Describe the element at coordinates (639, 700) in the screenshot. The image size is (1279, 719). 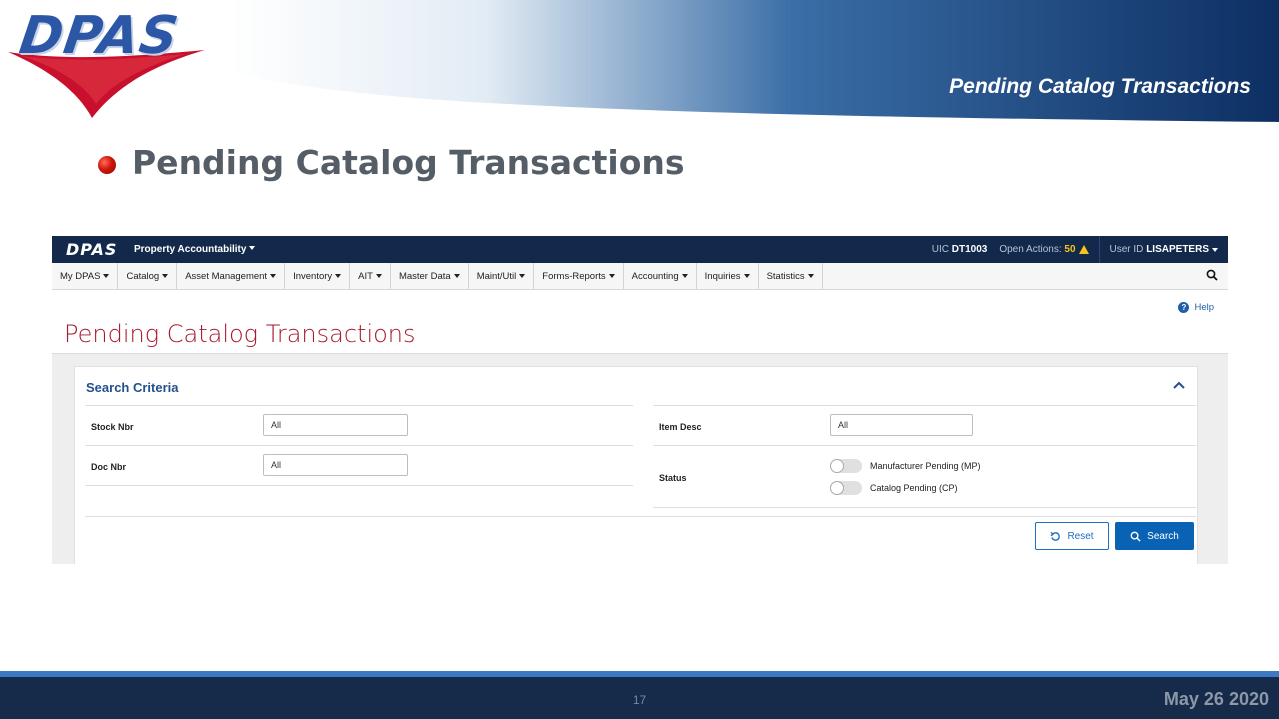
I see `page-number: 17` at that location.